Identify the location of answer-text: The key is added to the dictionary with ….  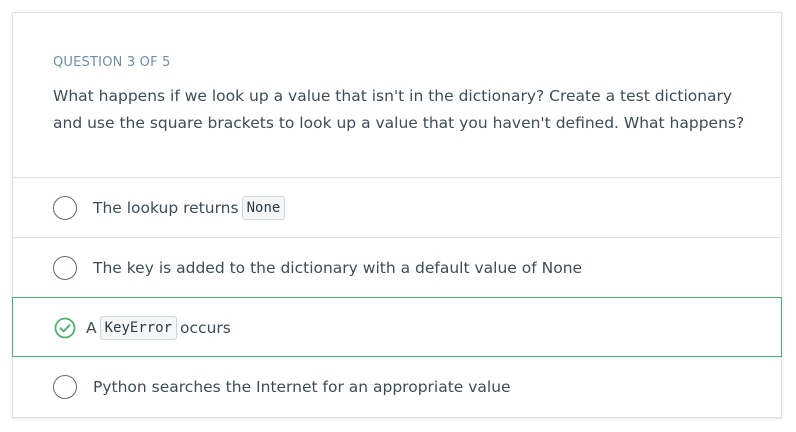
(338, 268).